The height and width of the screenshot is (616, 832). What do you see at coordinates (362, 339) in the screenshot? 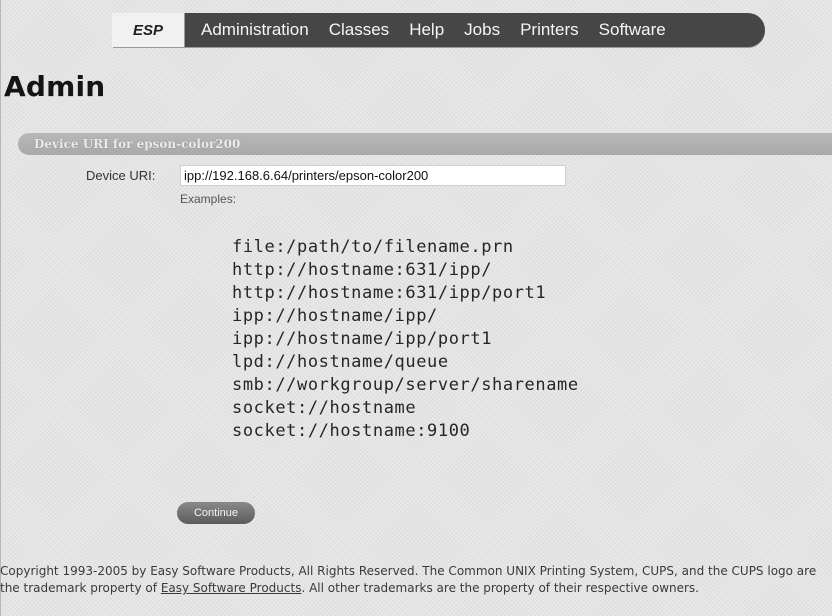
I see `example-uri: ipp://hostname/ipp/port1` at bounding box center [362, 339].